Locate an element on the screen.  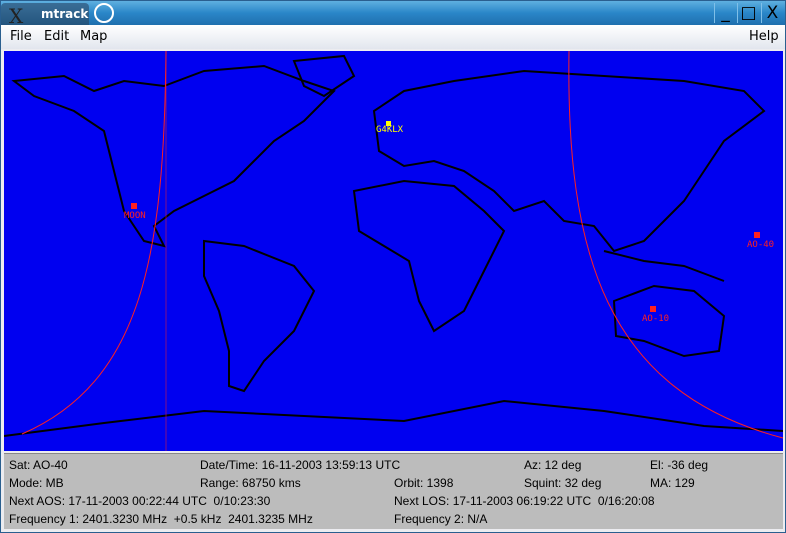
orbit: Orbit: 1398 is located at coordinates (424, 483).